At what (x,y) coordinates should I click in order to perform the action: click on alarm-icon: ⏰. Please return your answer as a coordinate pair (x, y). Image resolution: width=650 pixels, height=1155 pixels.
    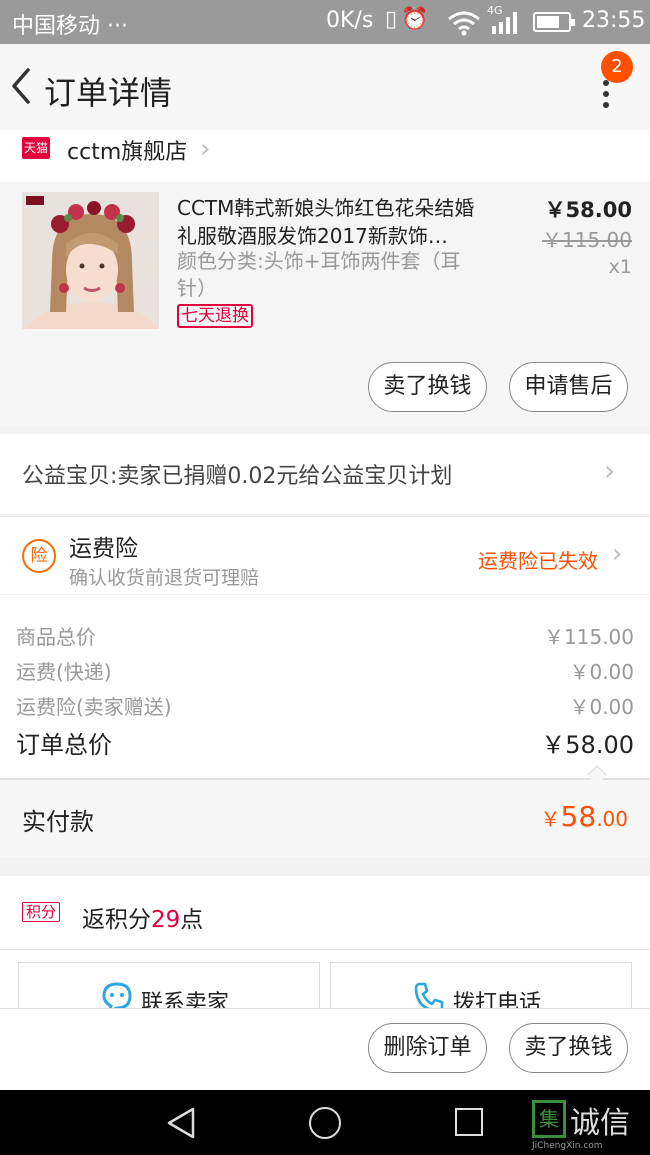
    Looking at the image, I should click on (417, 19).